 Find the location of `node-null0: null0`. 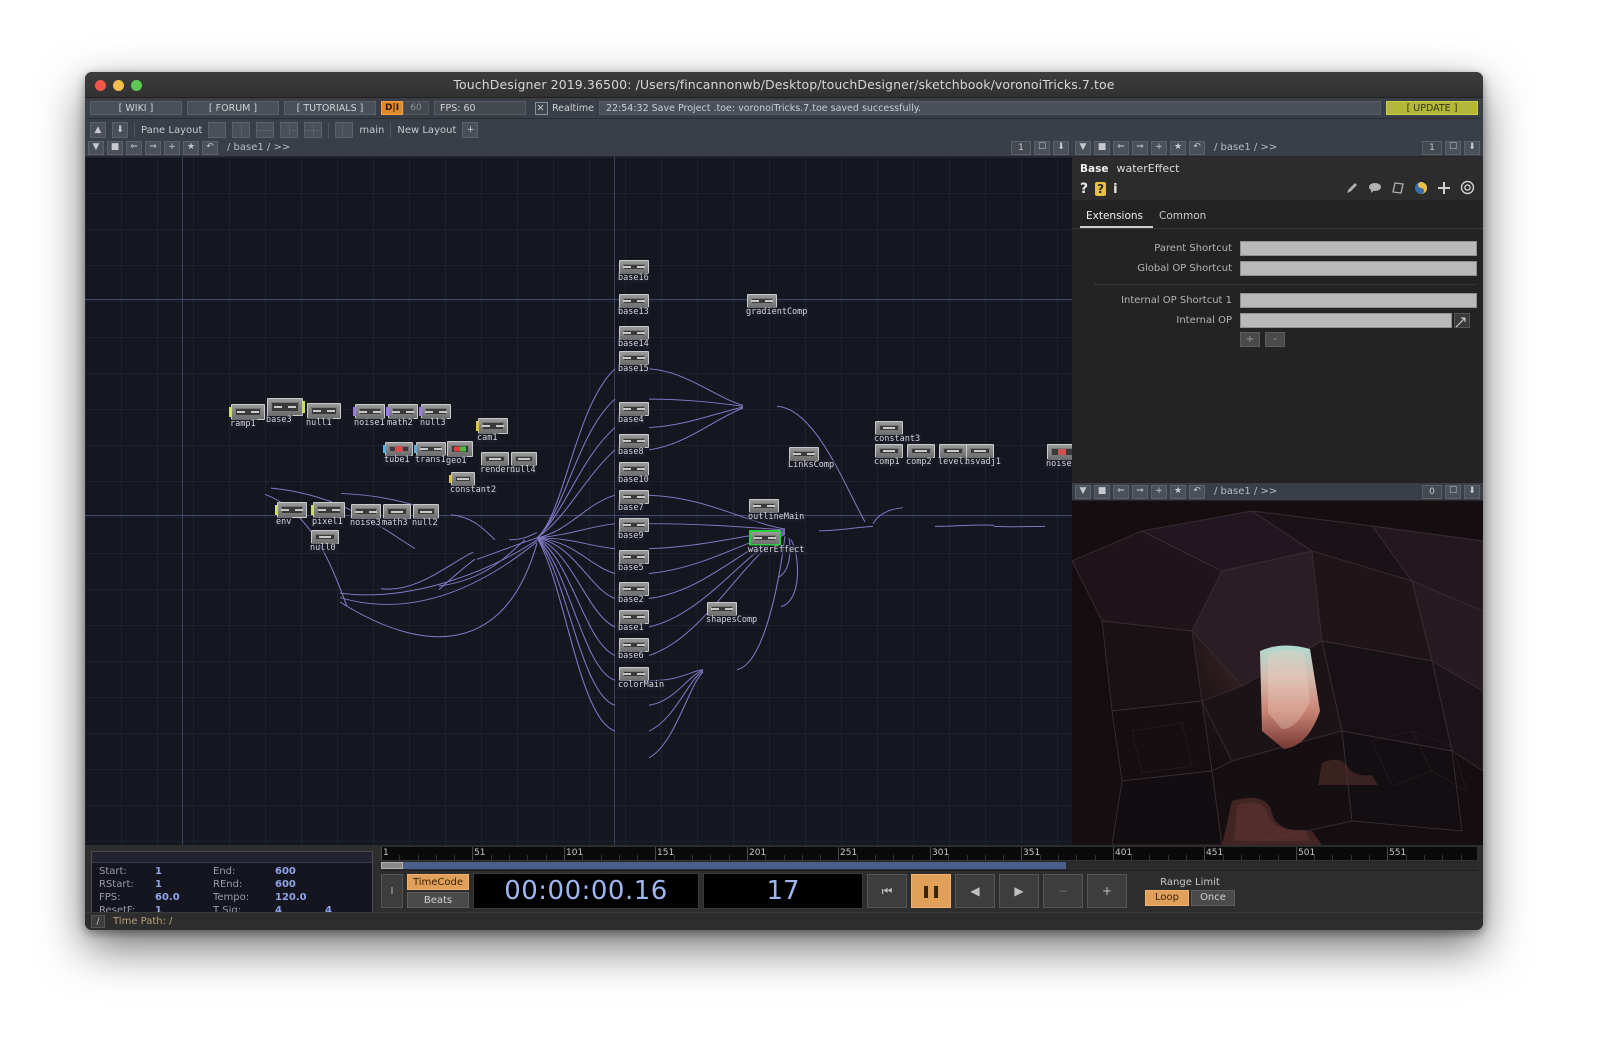

node-null0: null0 is located at coordinates (324, 541).